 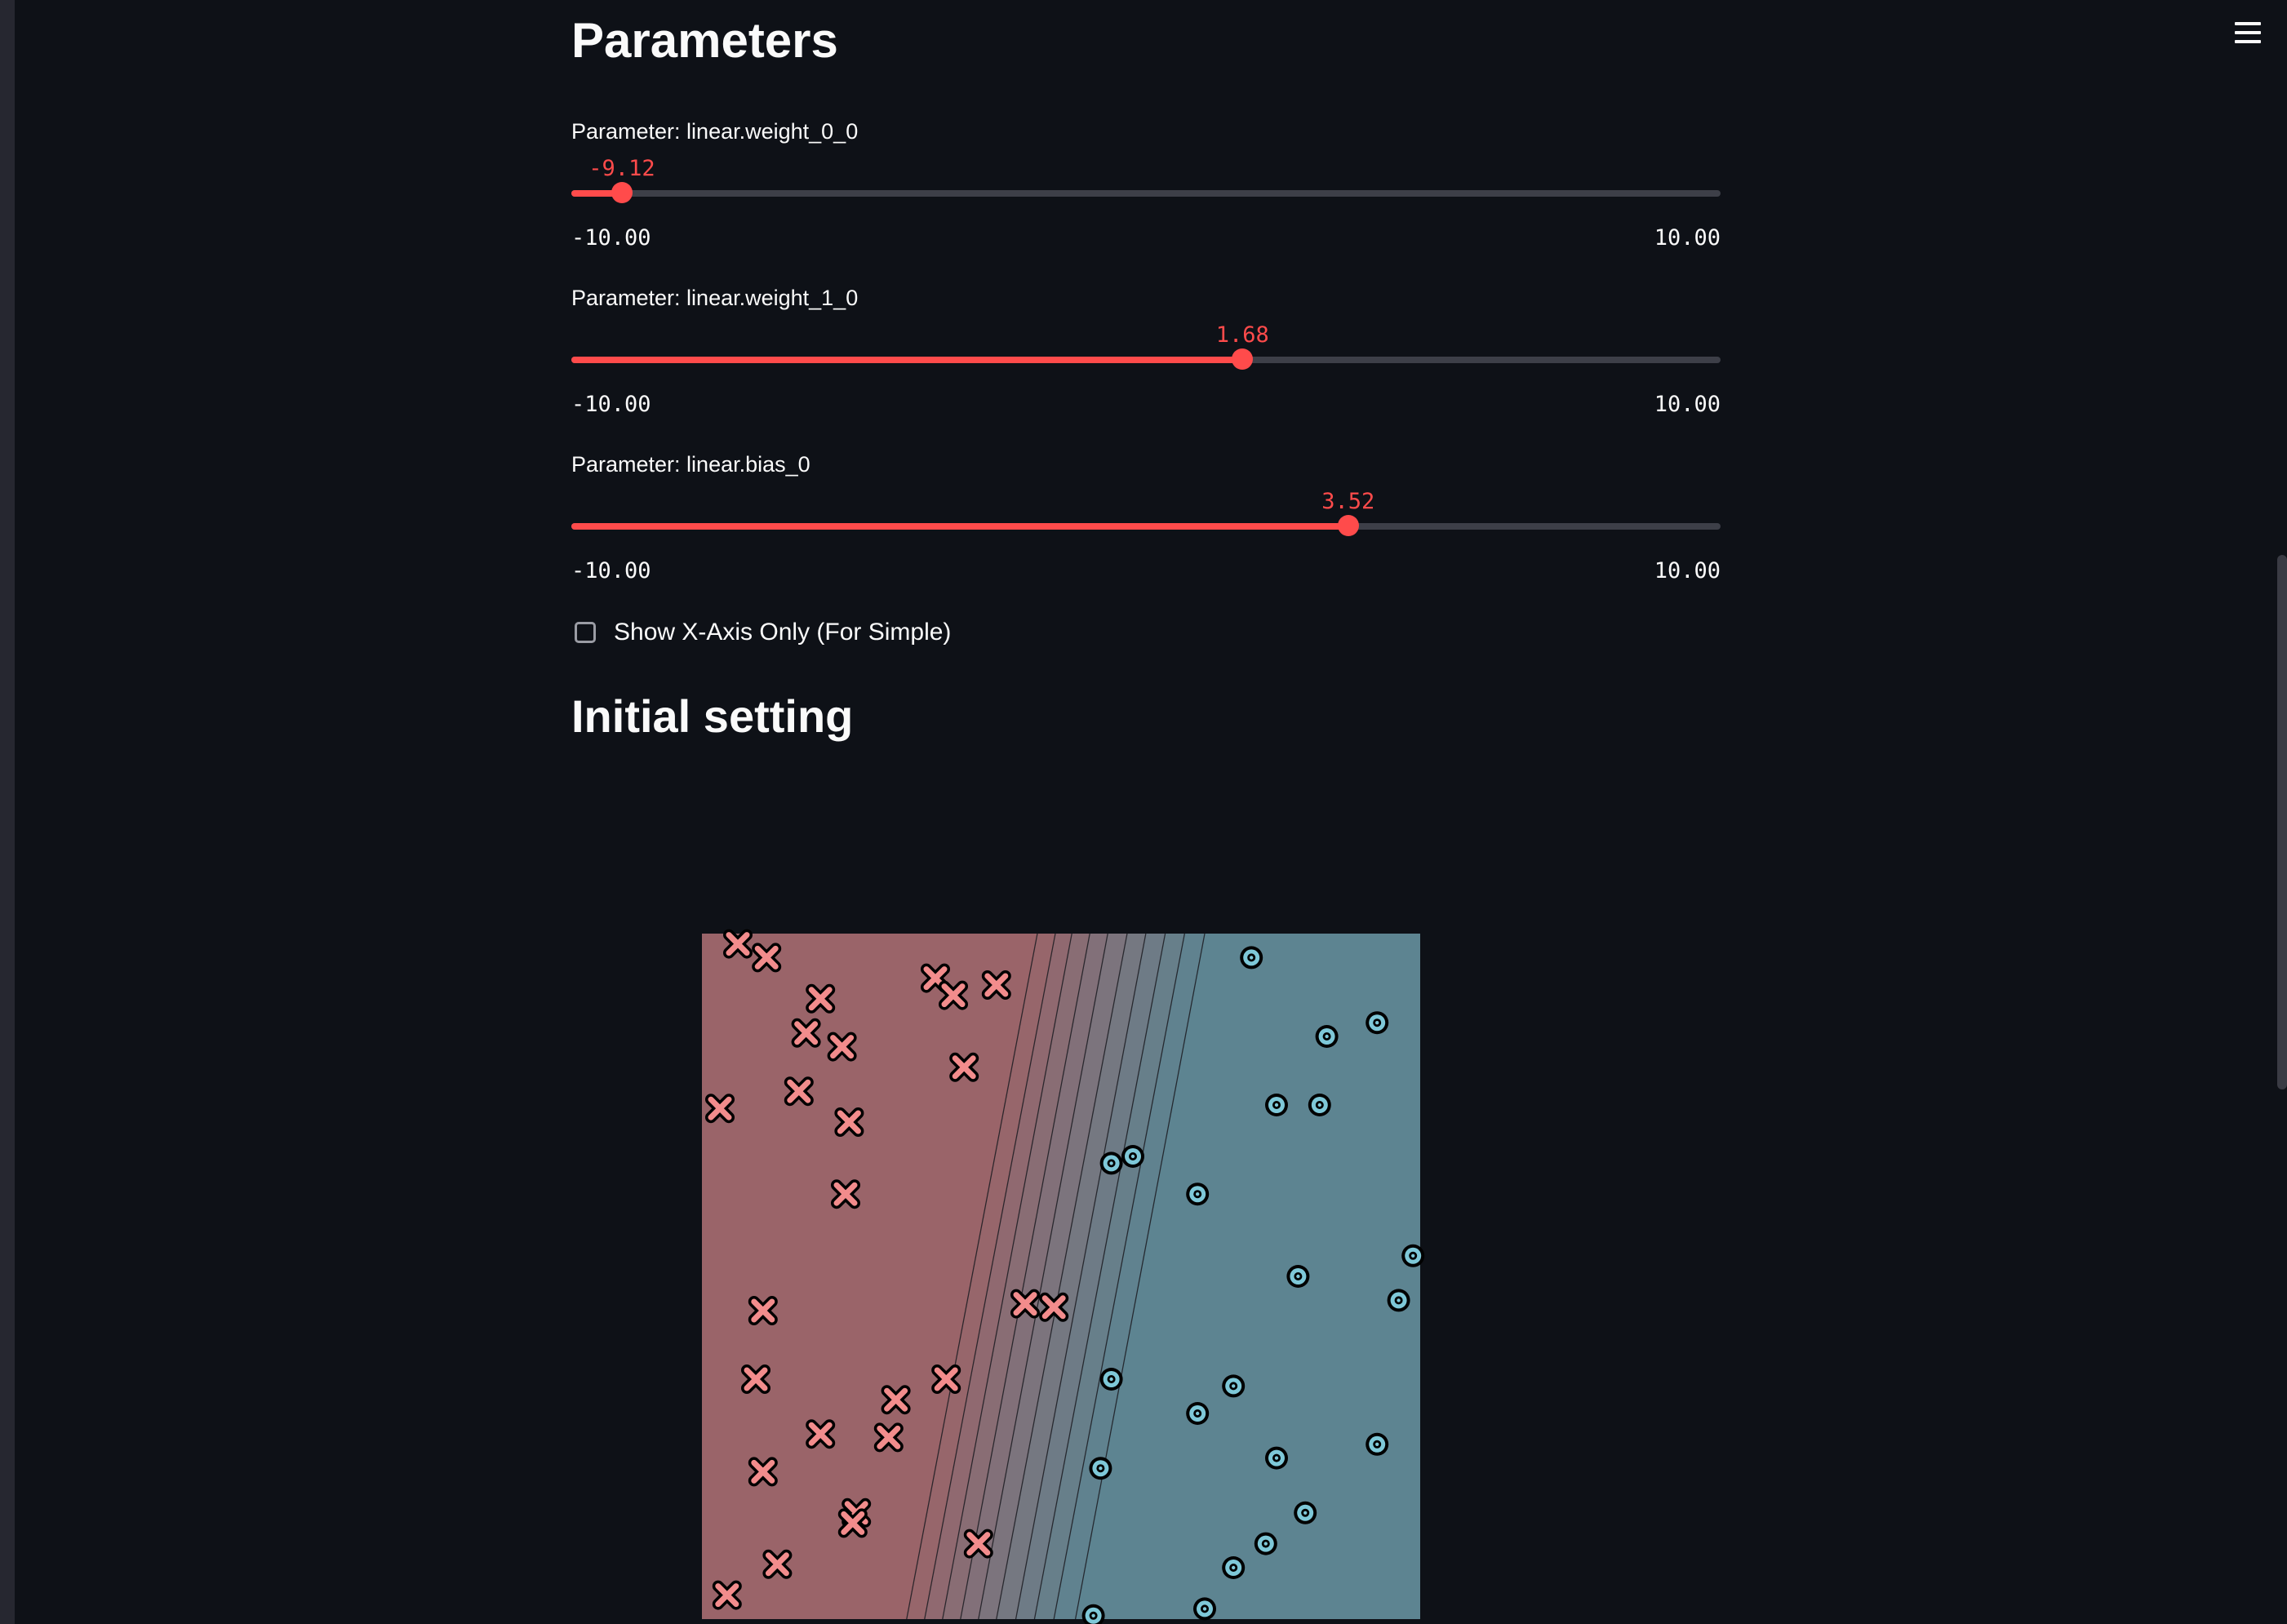 I want to click on slider-value: -9.12, so click(x=621, y=168).